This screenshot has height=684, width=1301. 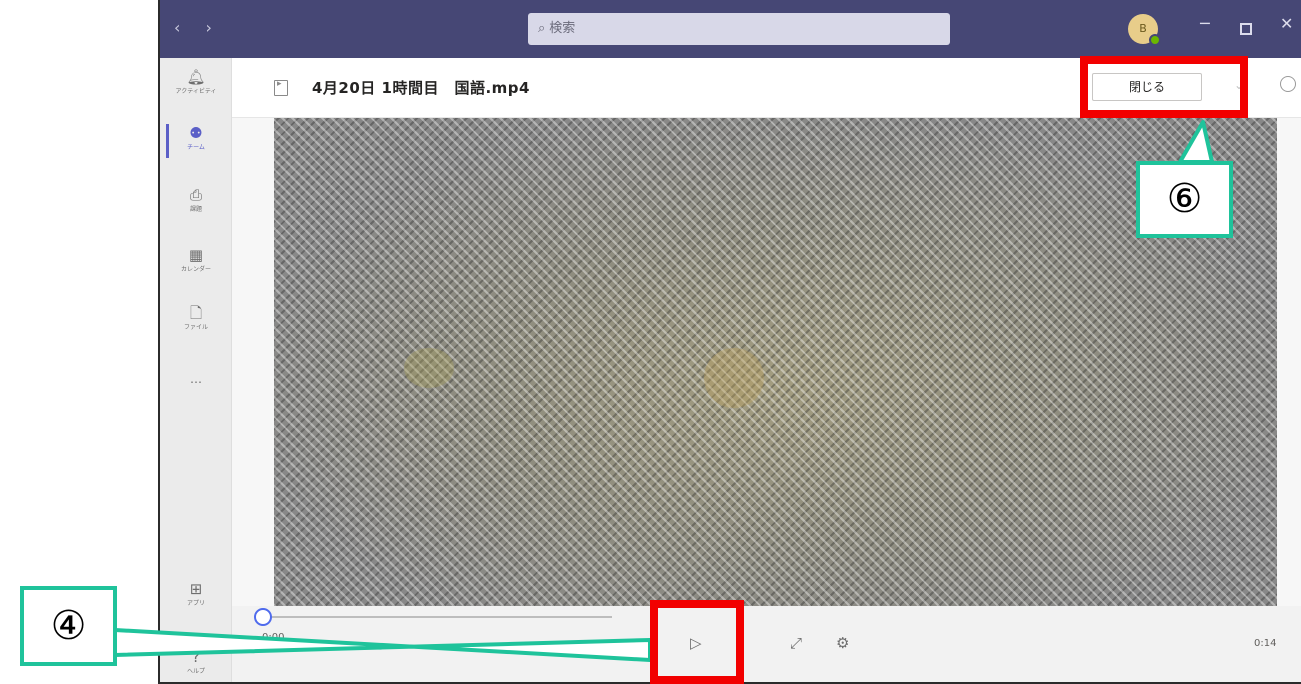 I want to click on rail-item-apps: ⊞ アプリ, so click(x=196, y=594).